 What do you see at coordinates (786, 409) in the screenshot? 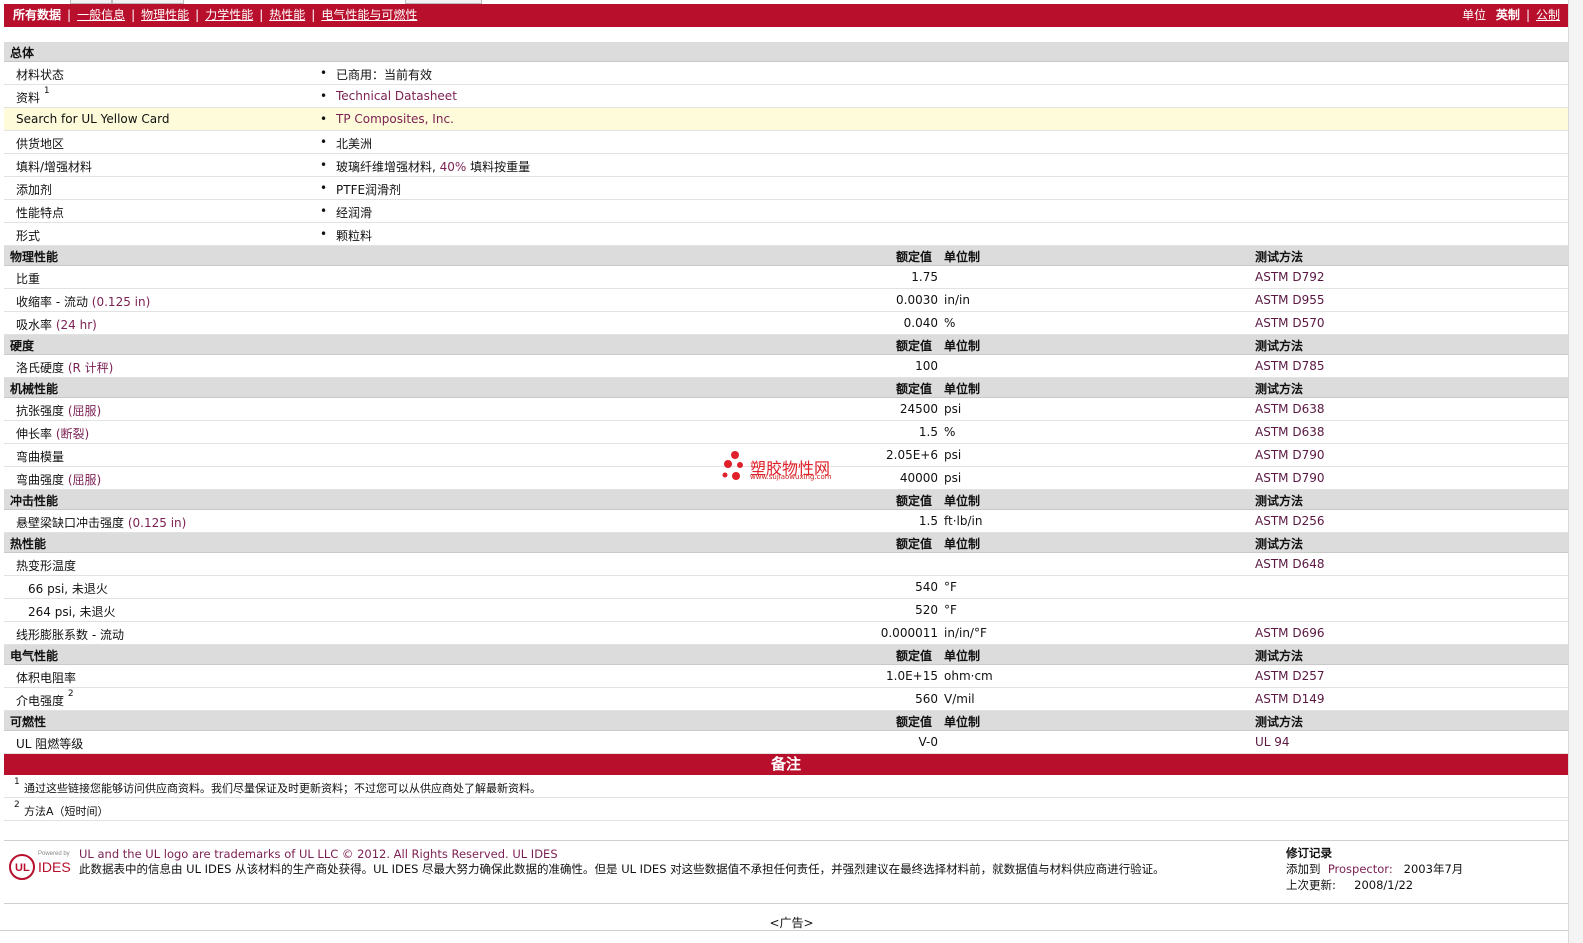
I see `property-row: 抗张强度 (屈服) 24500 psi ASTM D638` at bounding box center [786, 409].